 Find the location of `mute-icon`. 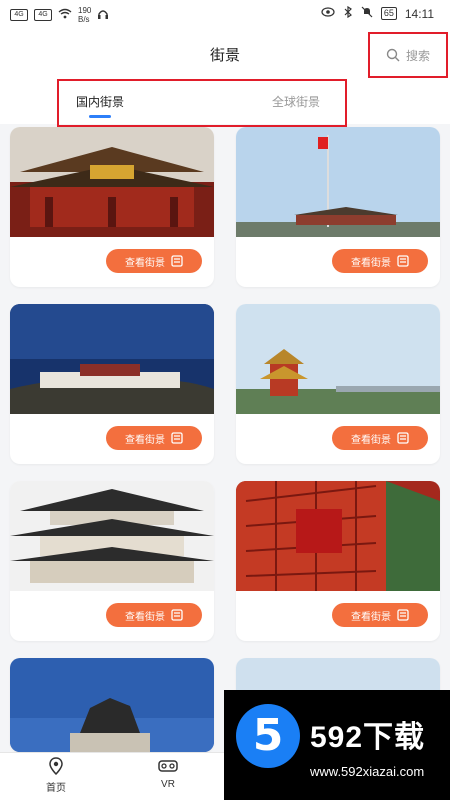

mute-icon is located at coordinates (367, 13).